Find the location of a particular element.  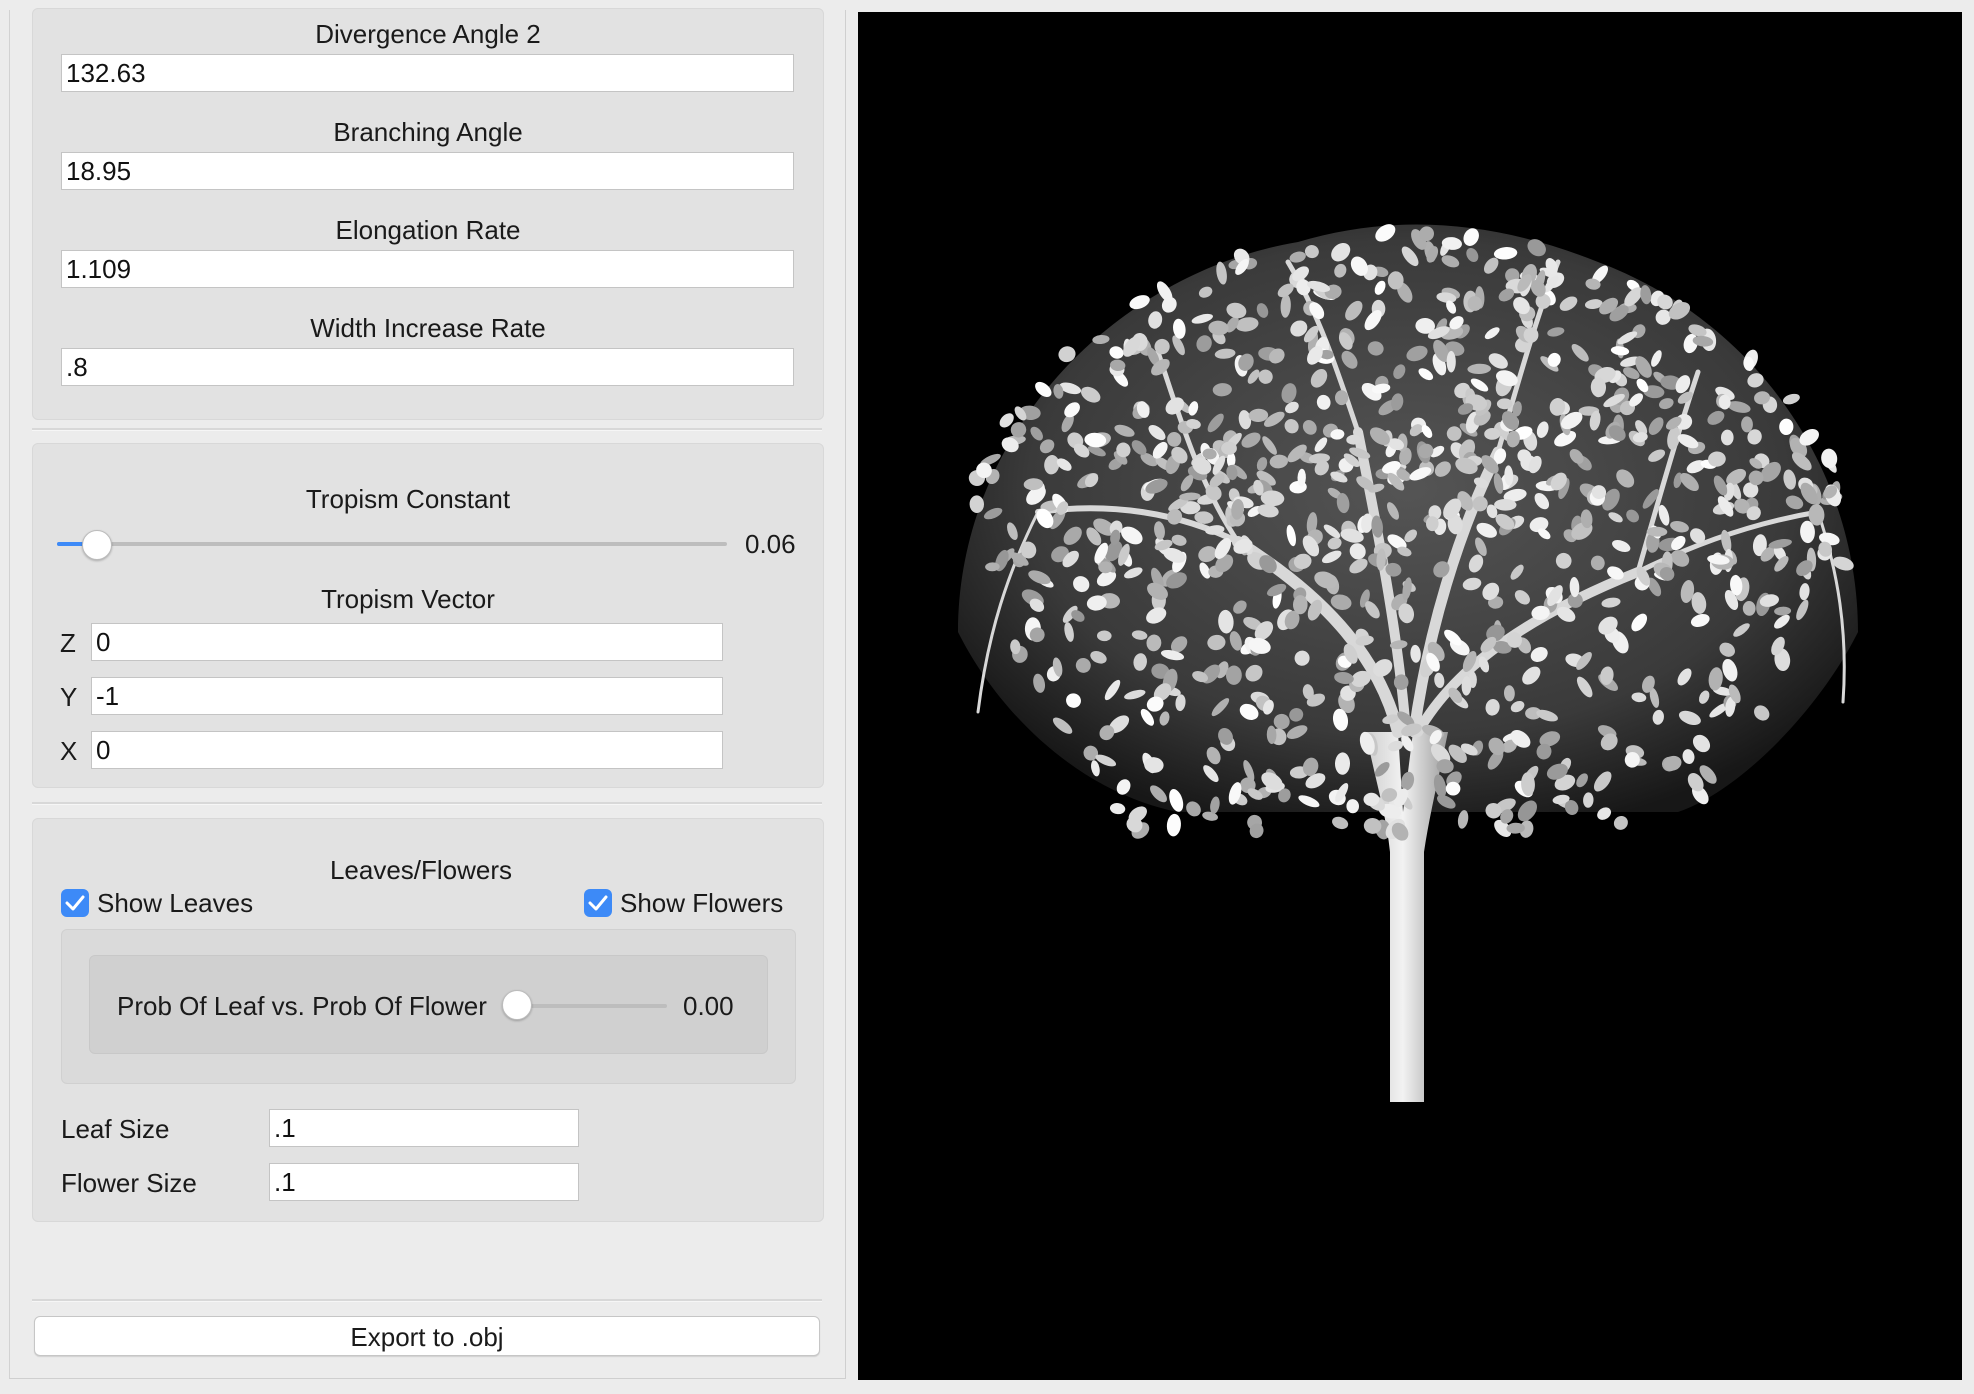

branching-angle-label: Branching Angle is located at coordinates (428, 132).